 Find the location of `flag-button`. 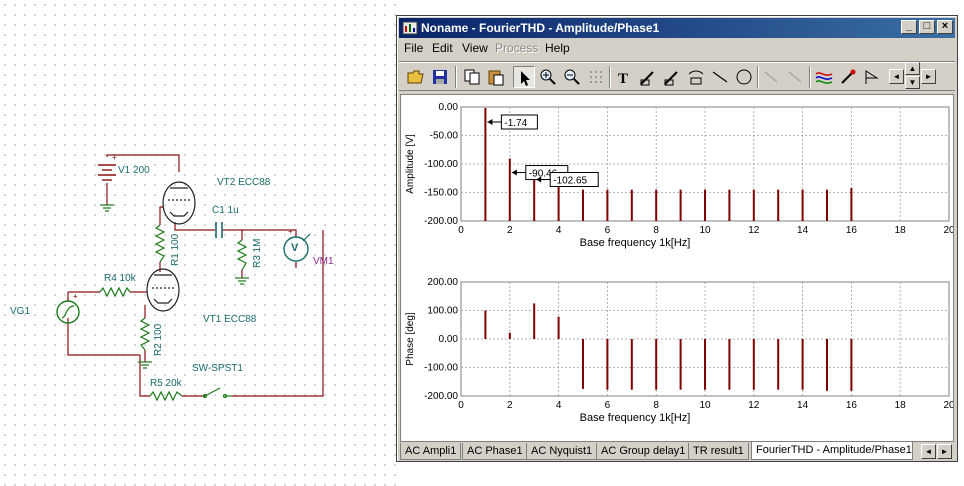

flag-button is located at coordinates (872, 77).